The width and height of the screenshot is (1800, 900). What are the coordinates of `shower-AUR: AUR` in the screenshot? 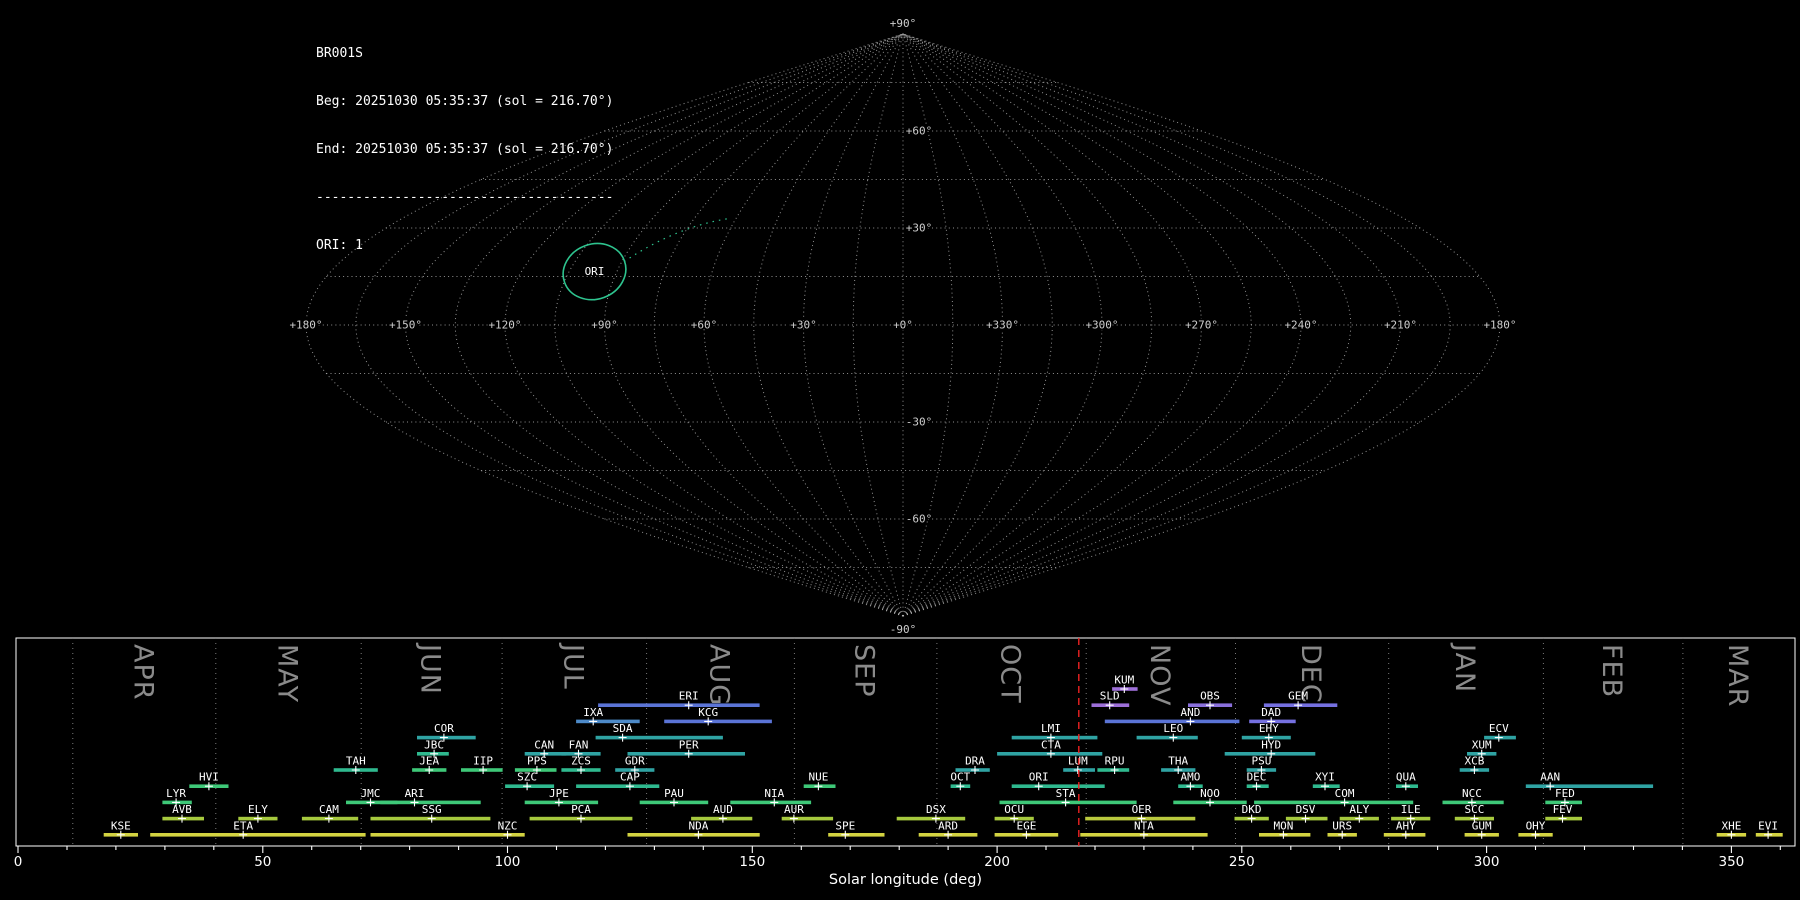 It's located at (807, 813).